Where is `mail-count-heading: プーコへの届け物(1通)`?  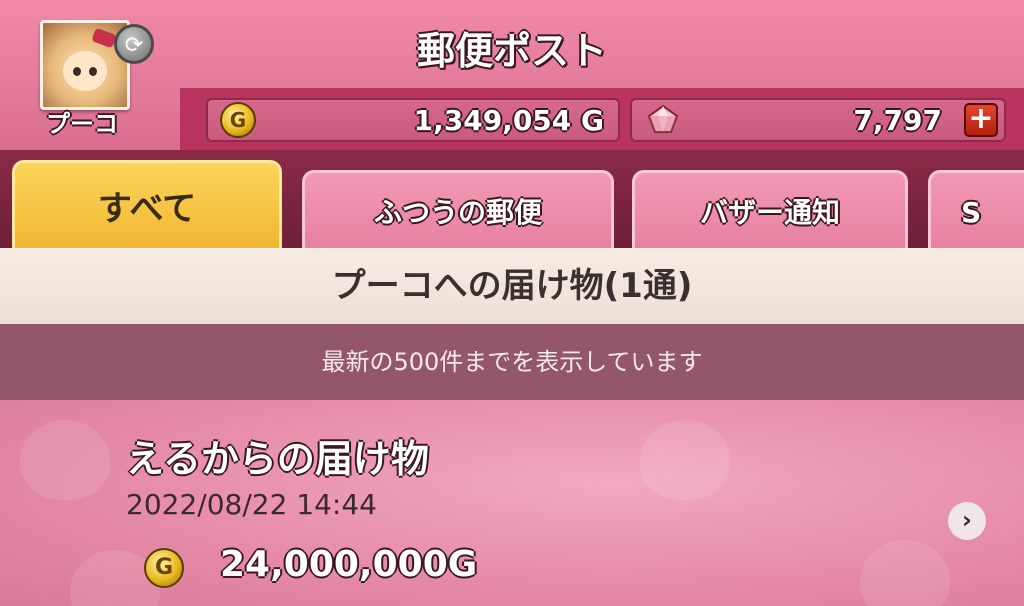 mail-count-heading: プーコへの届け物(1通) is located at coordinates (512, 286).